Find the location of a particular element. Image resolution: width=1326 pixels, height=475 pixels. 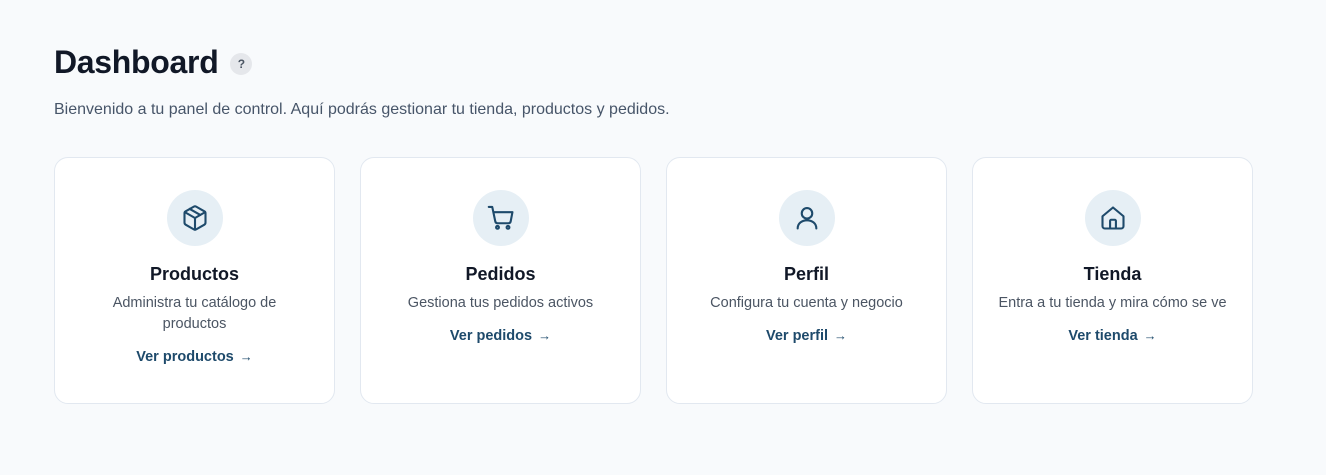

link-label: Ver perfil is located at coordinates (797, 336).